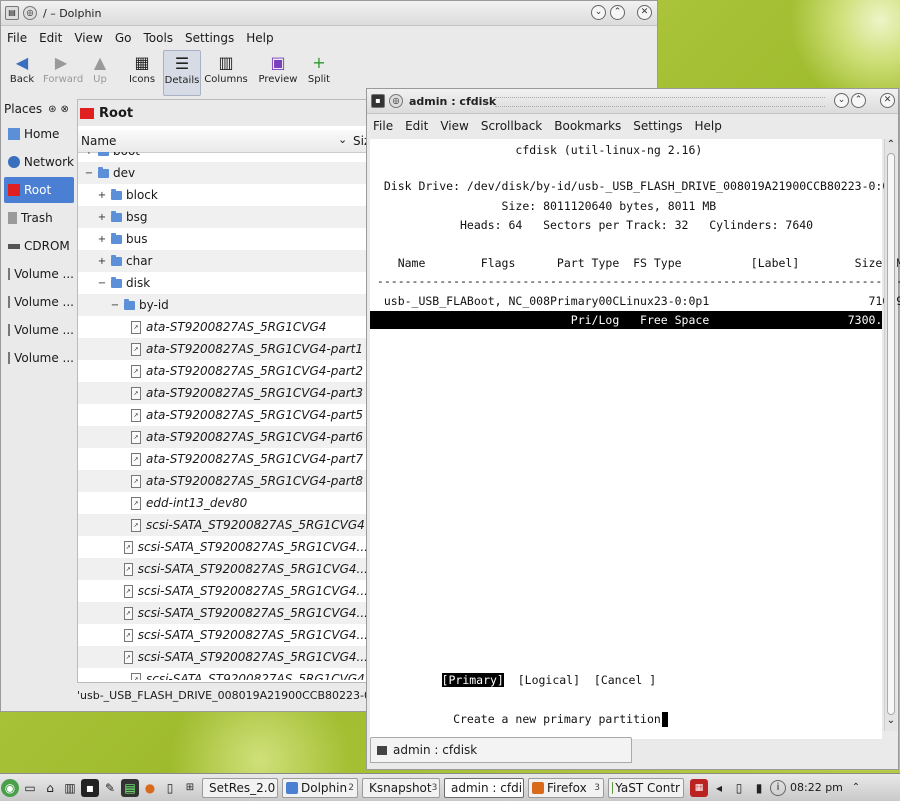  Describe the element at coordinates (61, 73) in the screenshot. I see `forward-button: ▶ Forward` at that location.